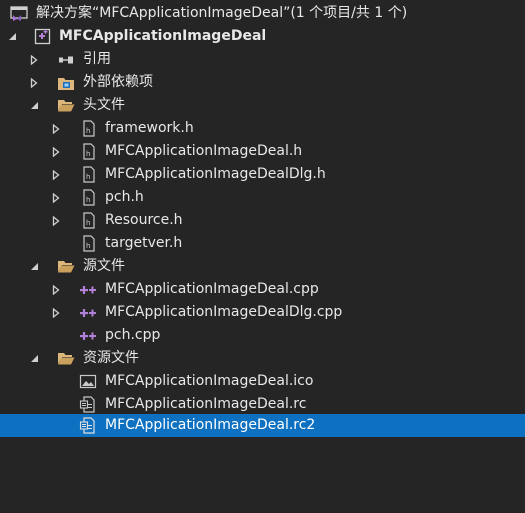  Describe the element at coordinates (133, 335) in the screenshot. I see `file-label: pch.cpp` at that location.